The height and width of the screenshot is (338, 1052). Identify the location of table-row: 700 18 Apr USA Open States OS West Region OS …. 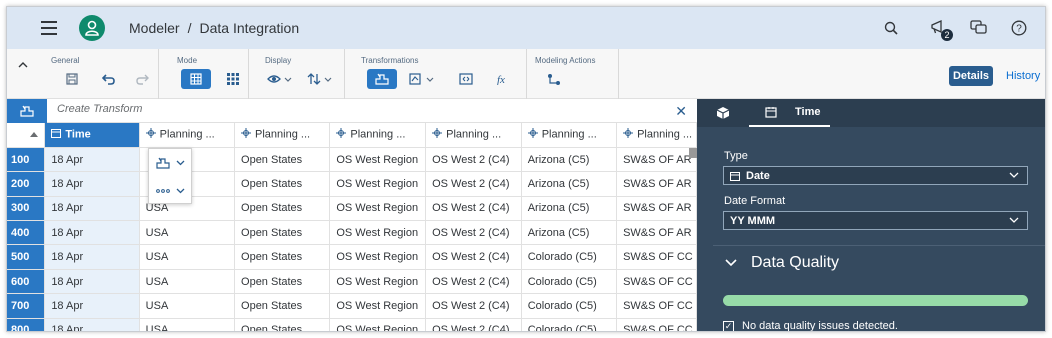
(352, 306).